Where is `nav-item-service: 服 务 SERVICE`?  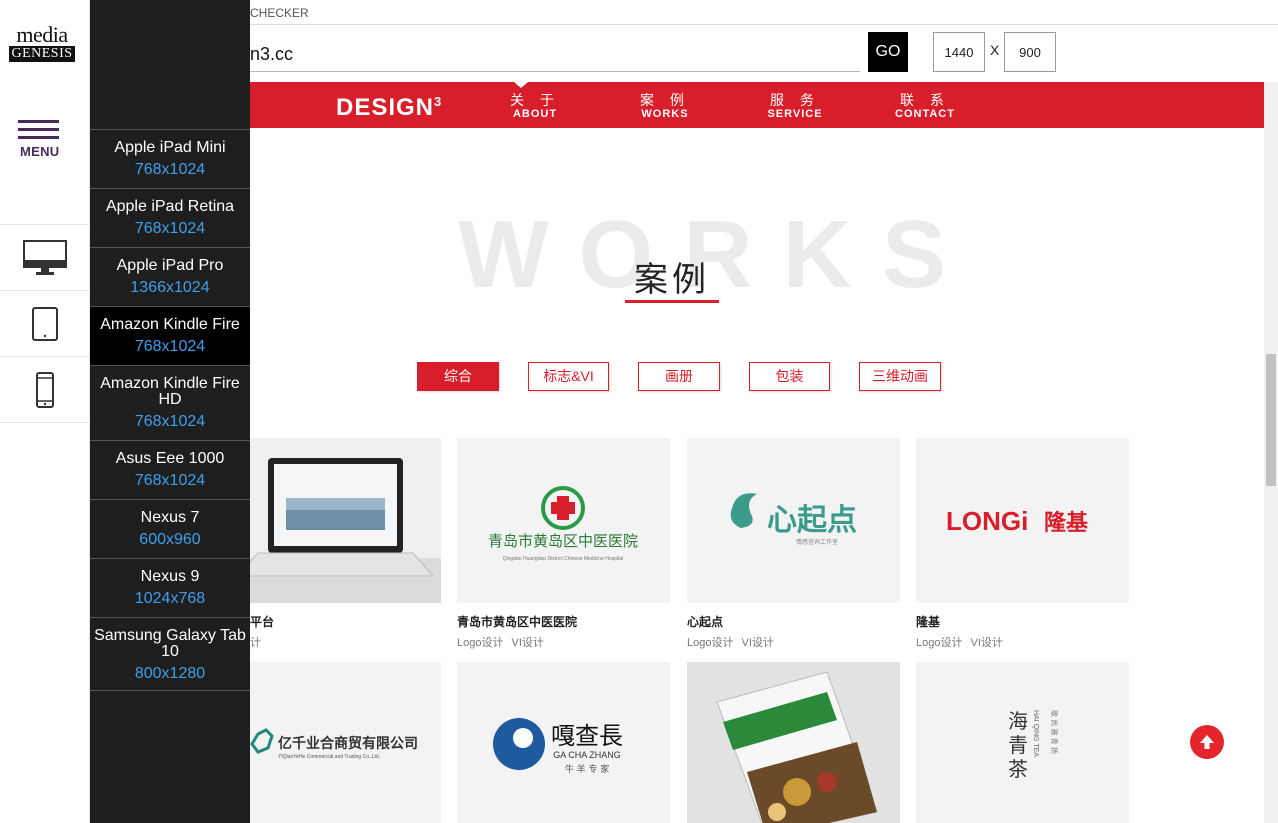
nav-item-service: 服 务 SERVICE is located at coordinates (795, 106).